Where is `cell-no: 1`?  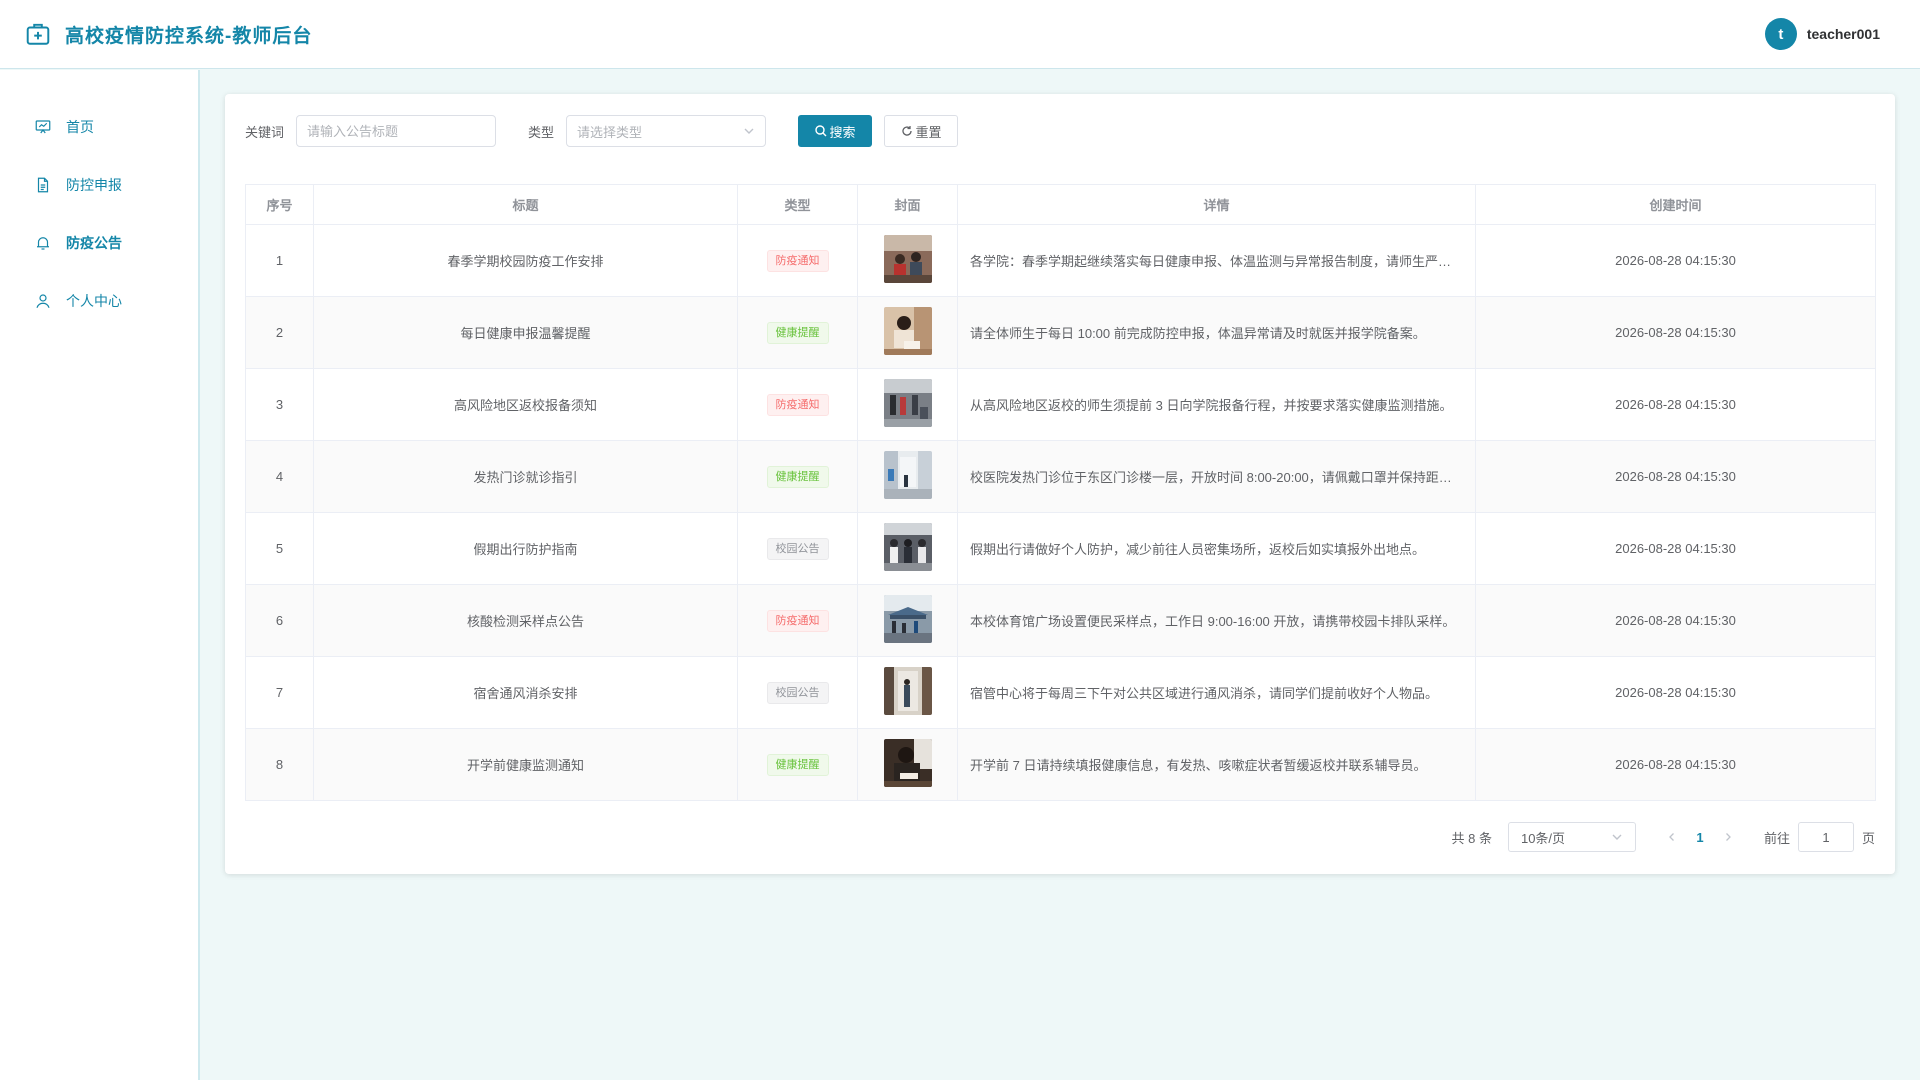
cell-no: 1 is located at coordinates (279, 260).